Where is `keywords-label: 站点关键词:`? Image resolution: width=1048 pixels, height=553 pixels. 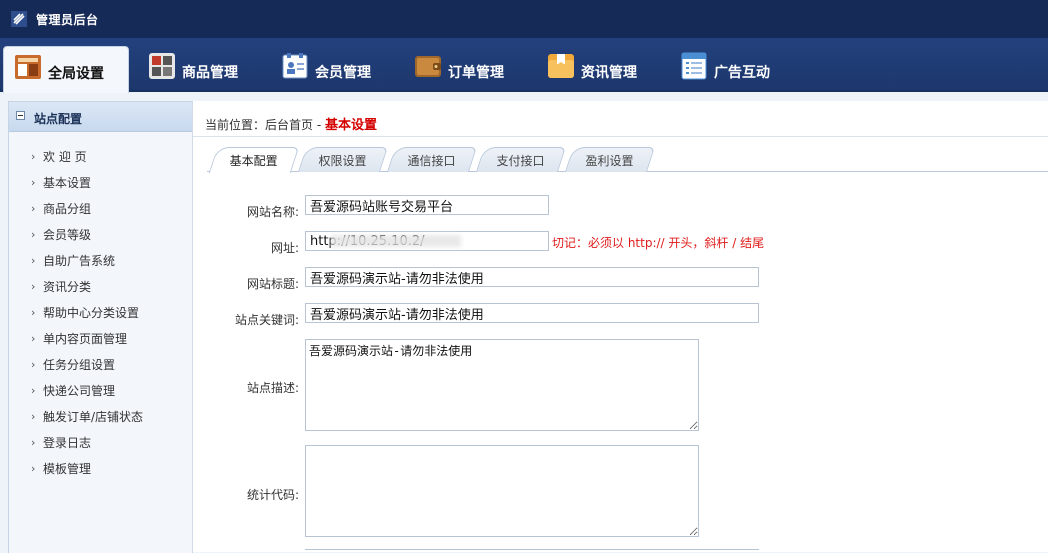 keywords-label: 站点关键词: is located at coordinates (266, 320).